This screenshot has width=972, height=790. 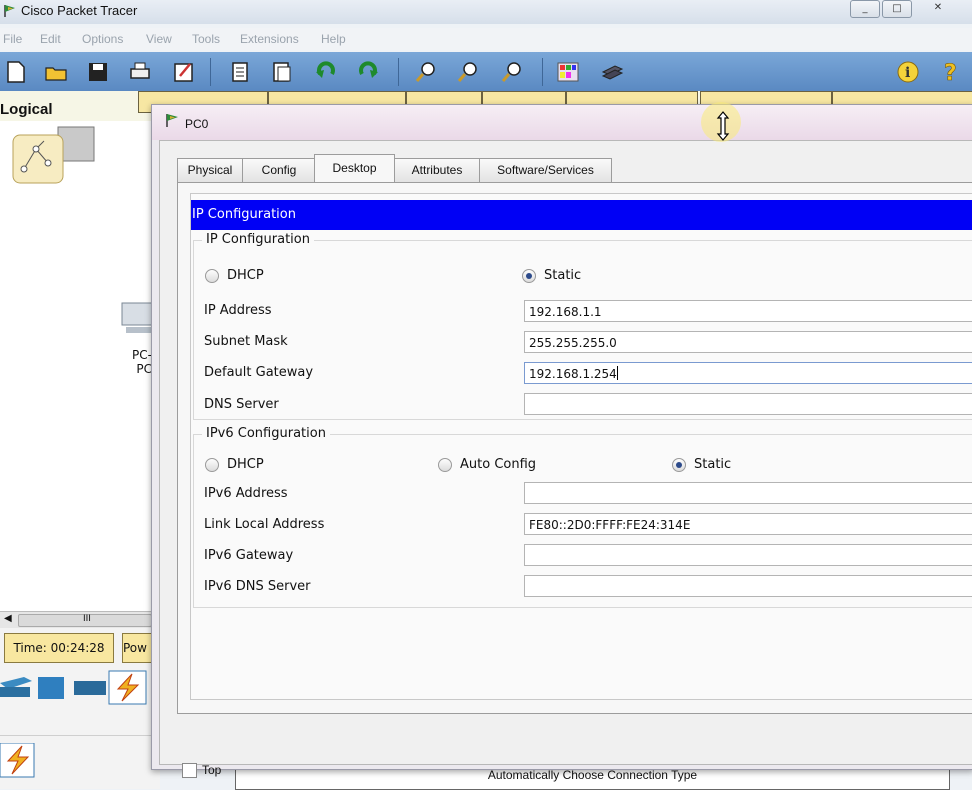 What do you see at coordinates (246, 493) in the screenshot?
I see `ipv6-address-label: IPv6 Address` at bounding box center [246, 493].